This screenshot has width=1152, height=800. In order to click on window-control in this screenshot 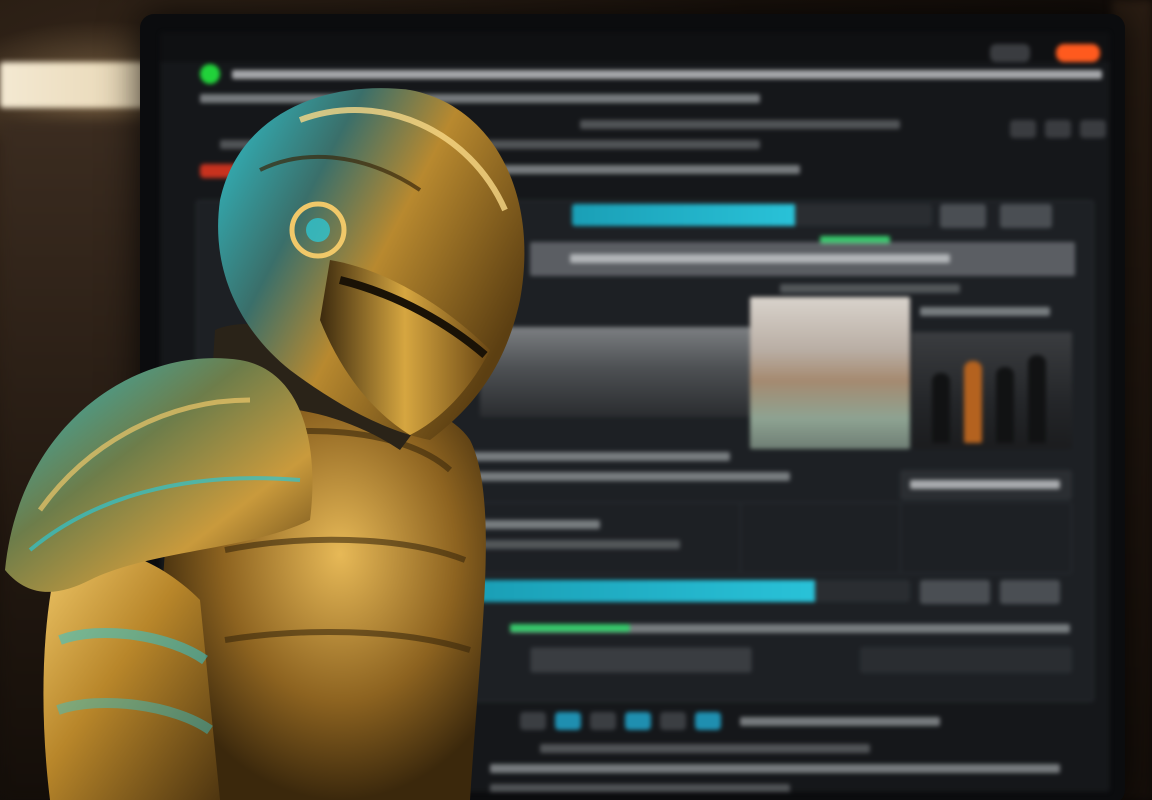, I will do `click(1010, 53)`.